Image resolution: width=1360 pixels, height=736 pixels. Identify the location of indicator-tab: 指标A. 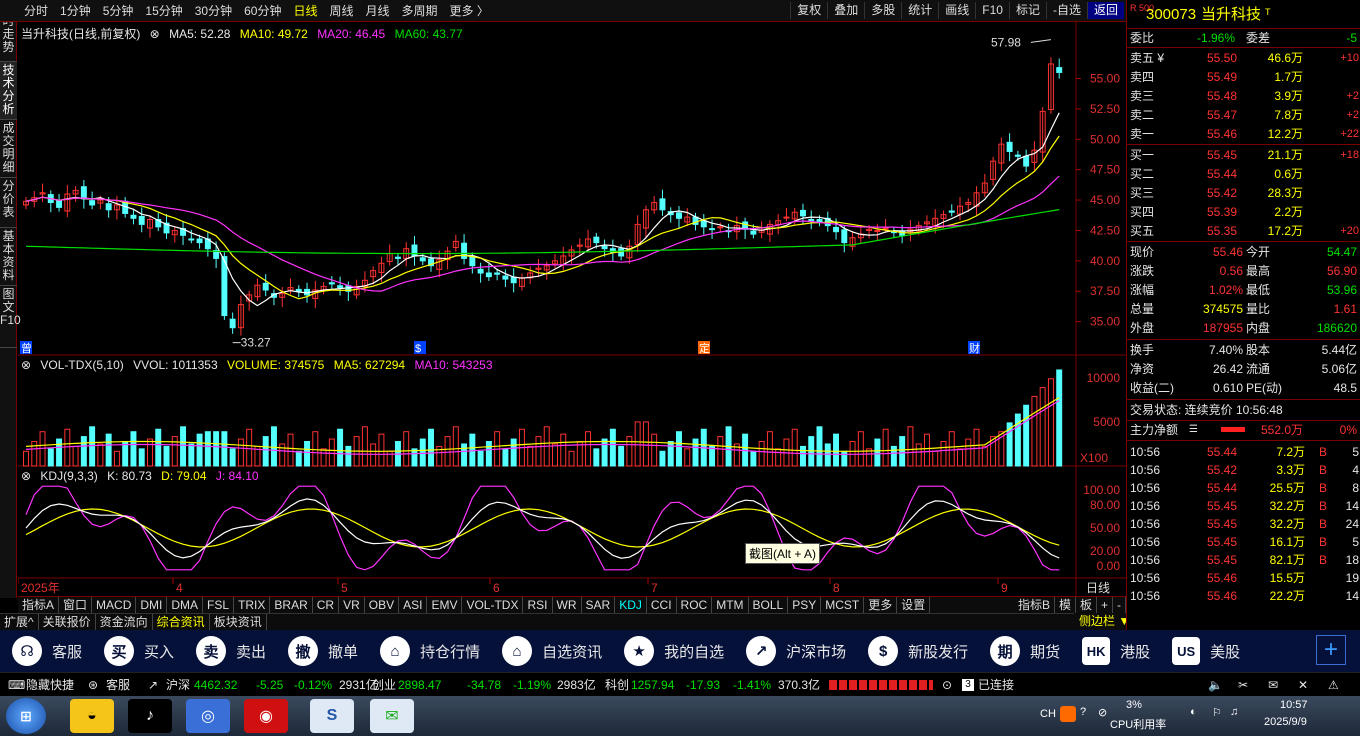
(39, 605).